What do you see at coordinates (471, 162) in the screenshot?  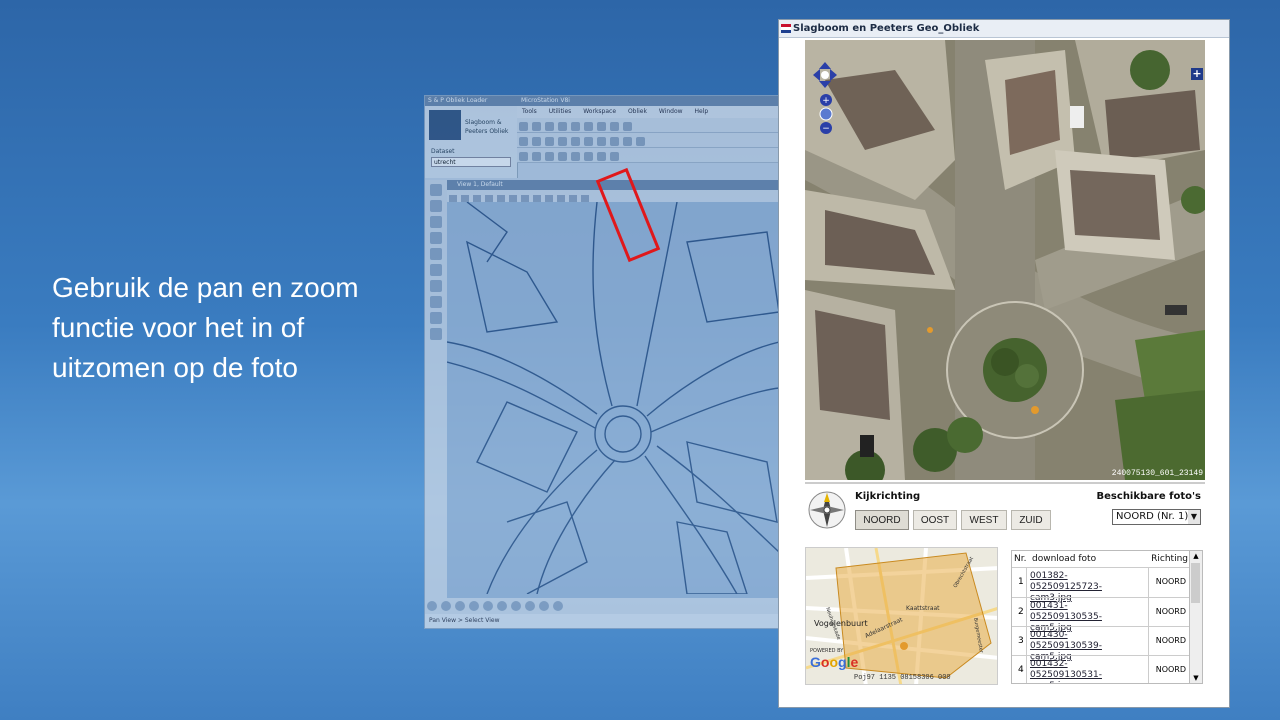 I see `dataset-select: utrecht` at bounding box center [471, 162].